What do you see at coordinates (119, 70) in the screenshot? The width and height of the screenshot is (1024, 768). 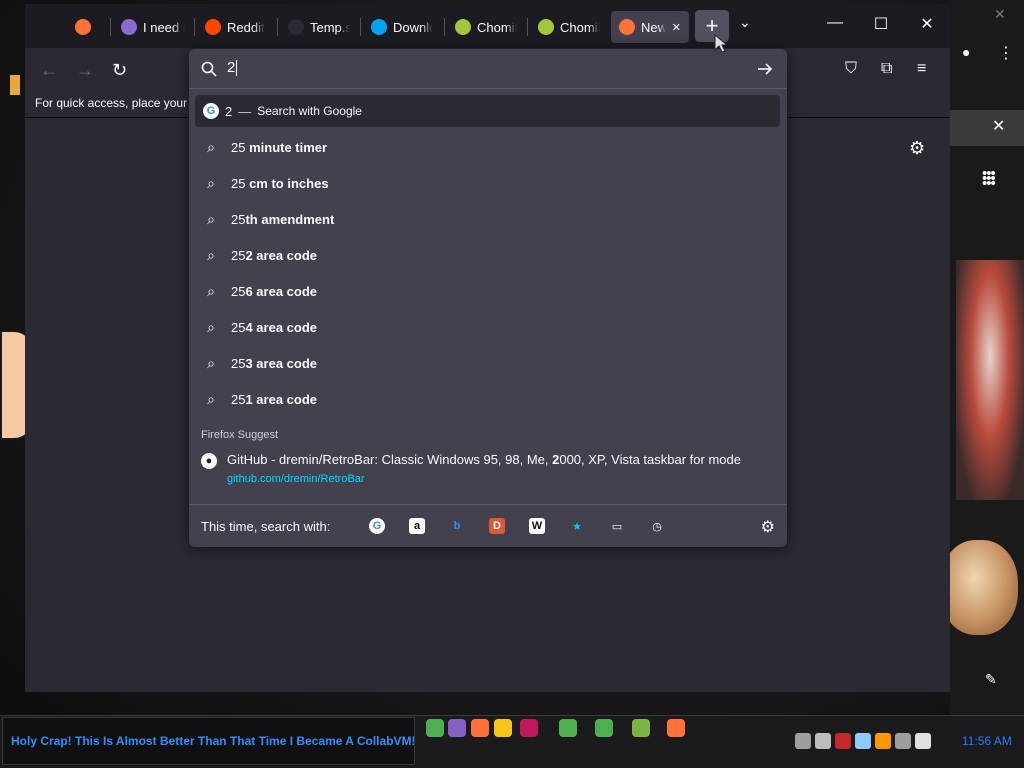 I see `reload-button: ↻` at bounding box center [119, 70].